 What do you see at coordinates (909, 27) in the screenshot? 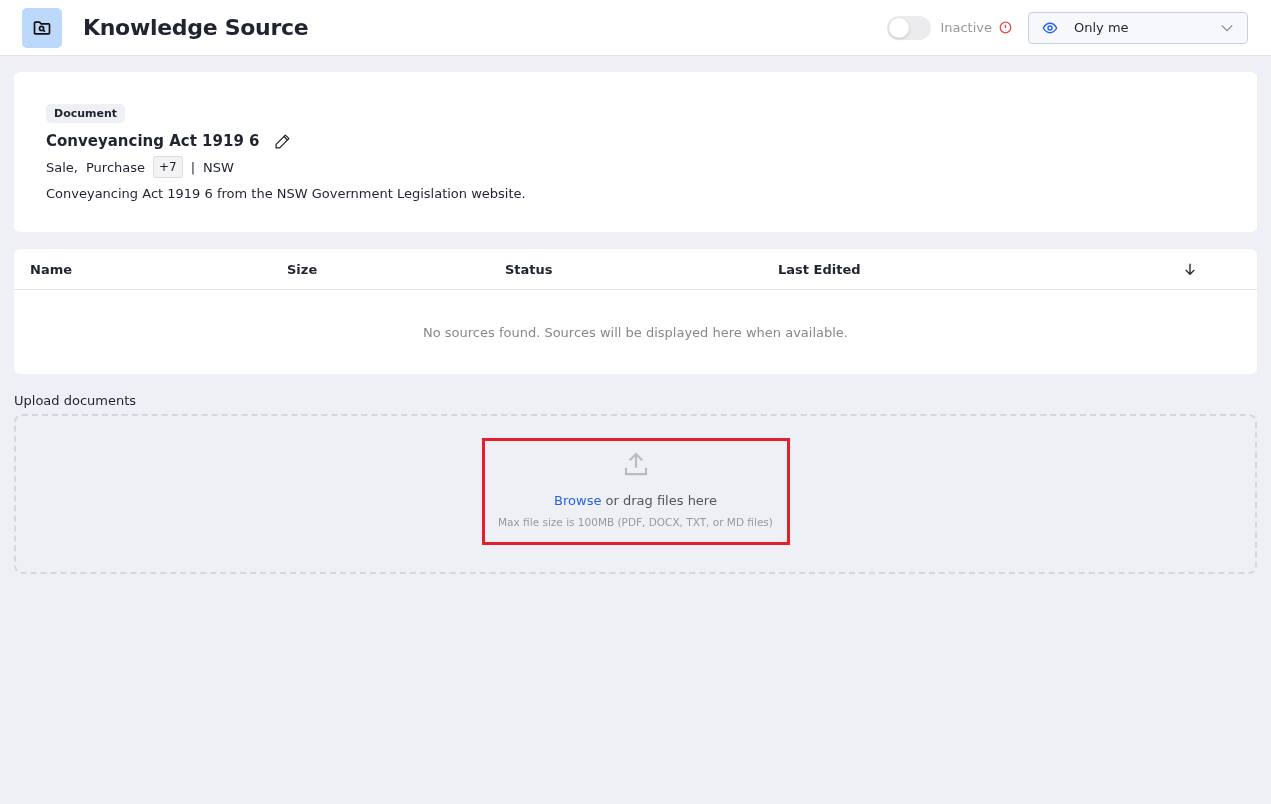
I see `status-toggle` at bounding box center [909, 27].